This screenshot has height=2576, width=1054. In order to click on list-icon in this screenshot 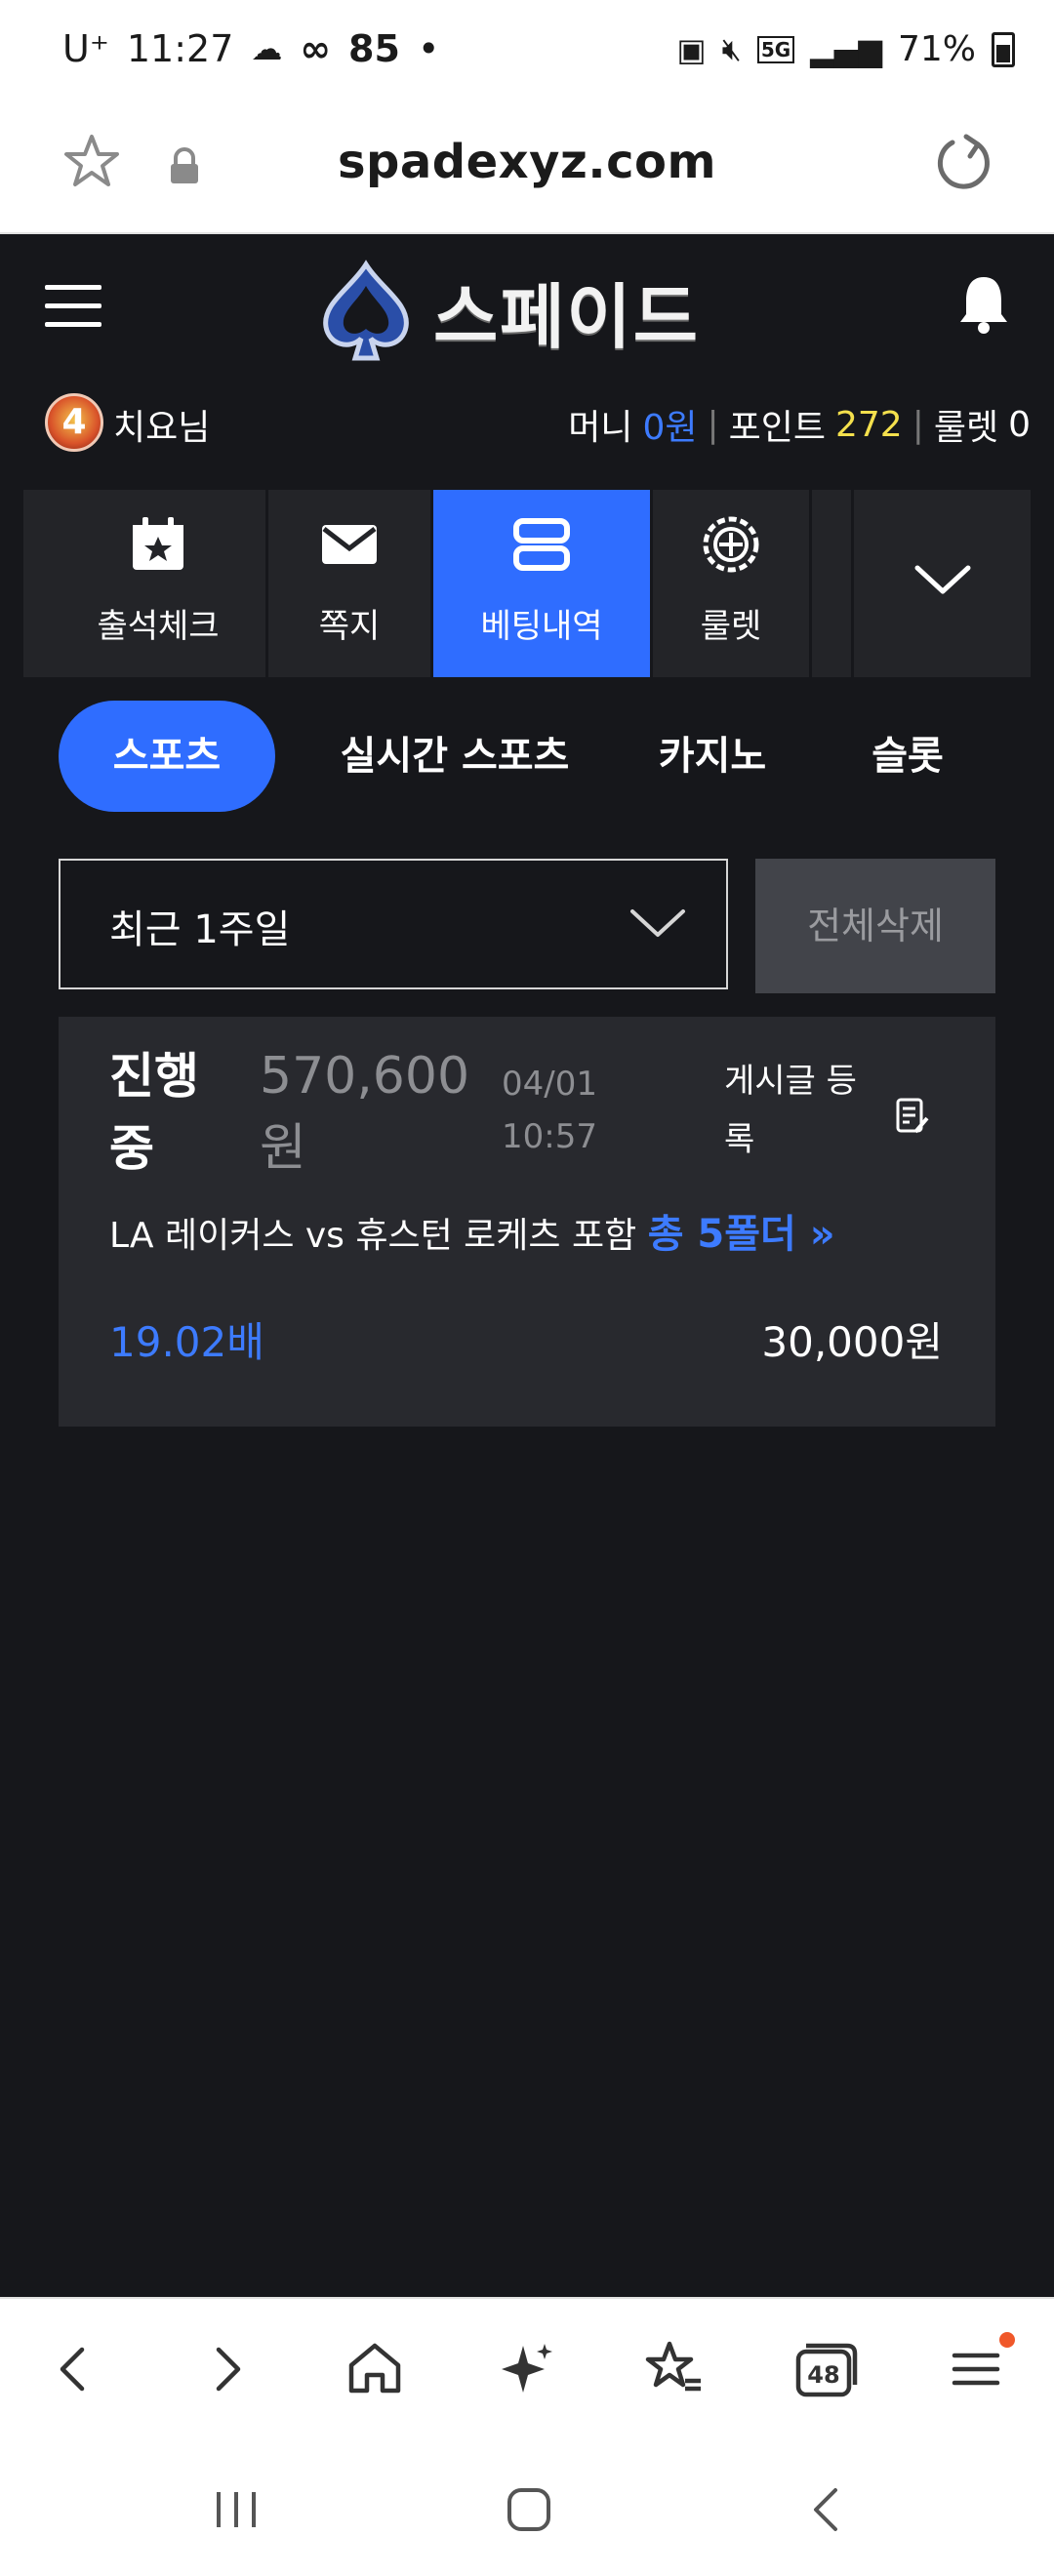, I will do `click(541, 544)`.